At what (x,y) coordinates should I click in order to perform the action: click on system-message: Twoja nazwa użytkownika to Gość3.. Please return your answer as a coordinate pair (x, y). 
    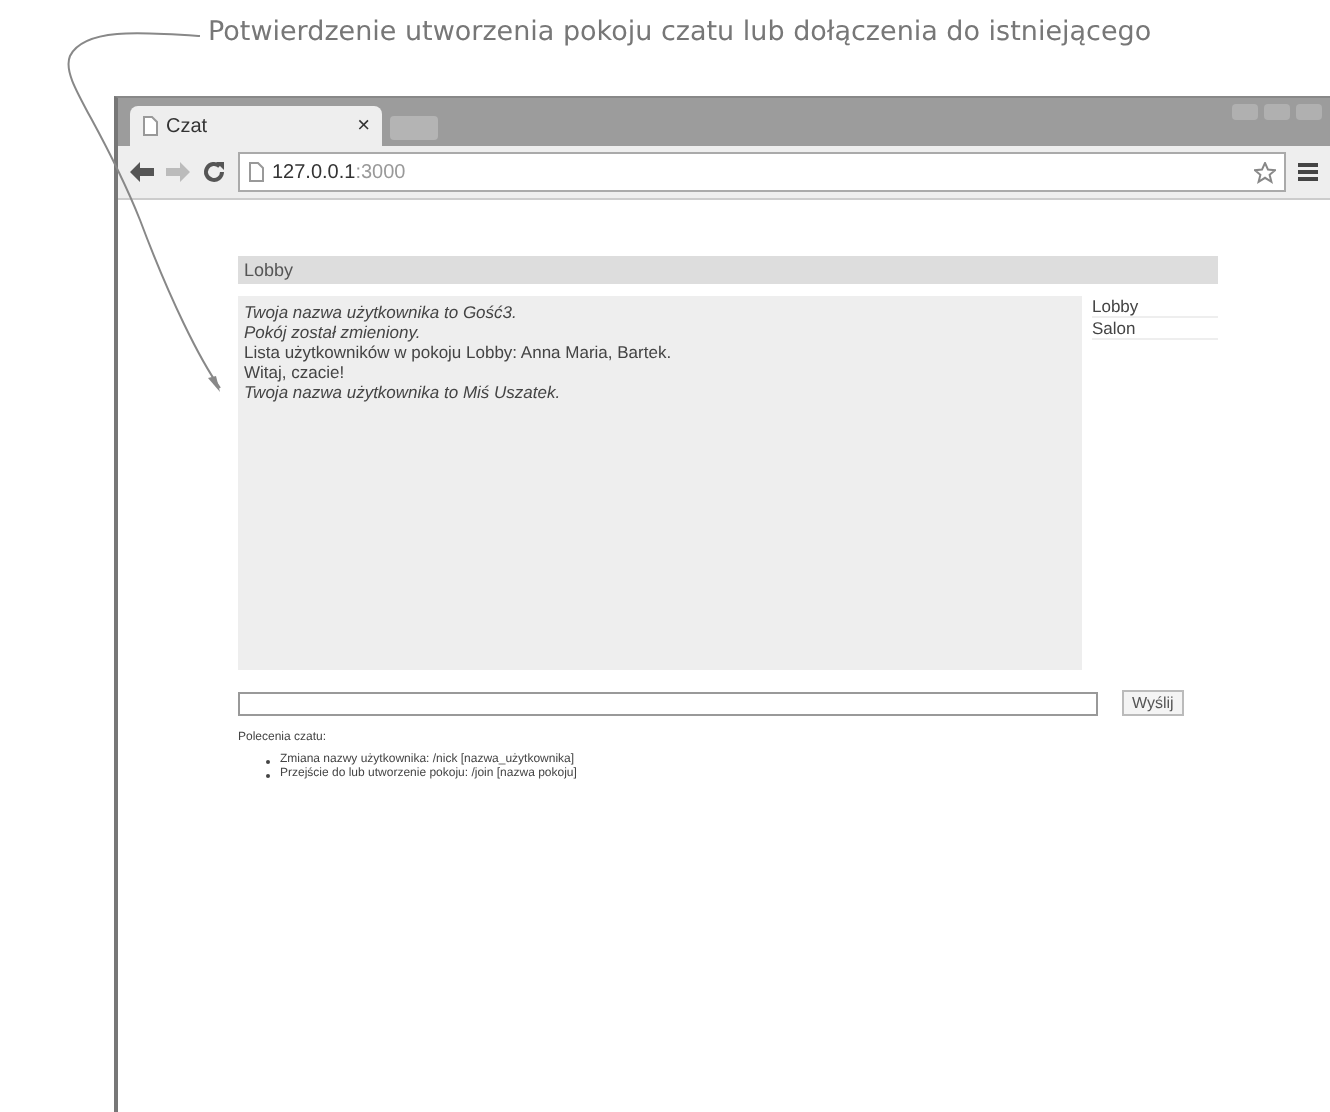
    Looking at the image, I should click on (381, 312).